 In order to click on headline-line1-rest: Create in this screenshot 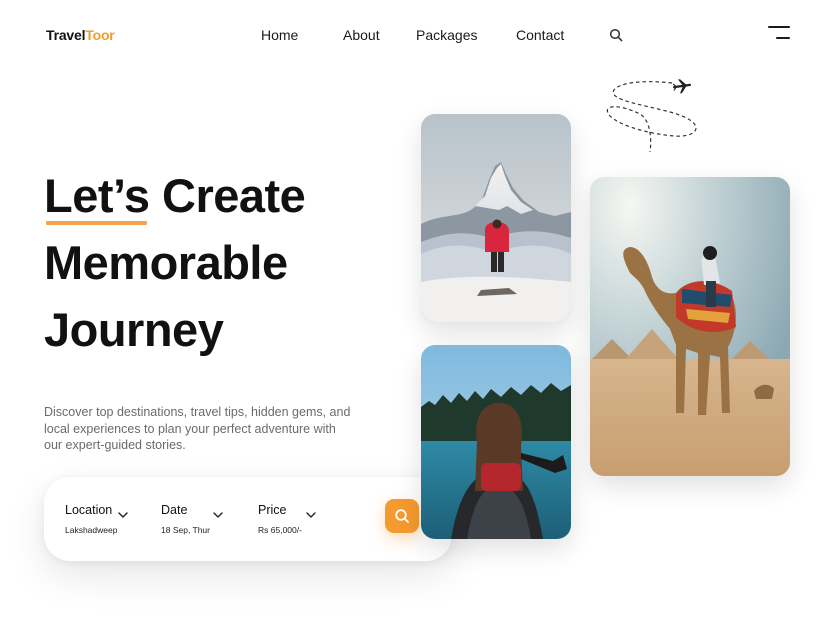, I will do `click(227, 195)`.